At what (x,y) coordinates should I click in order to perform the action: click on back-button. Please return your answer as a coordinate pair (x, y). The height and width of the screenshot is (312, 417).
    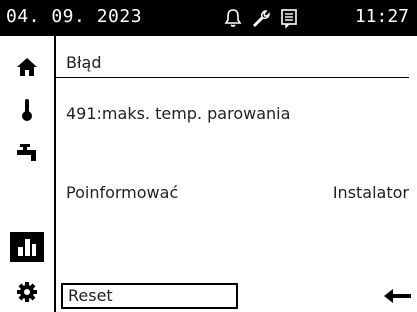
    Looking at the image, I should click on (398, 296).